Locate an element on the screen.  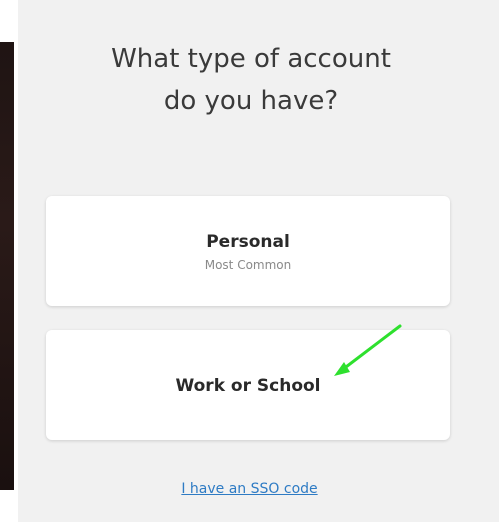
personal-account-sublabel: Most Common is located at coordinates (248, 265).